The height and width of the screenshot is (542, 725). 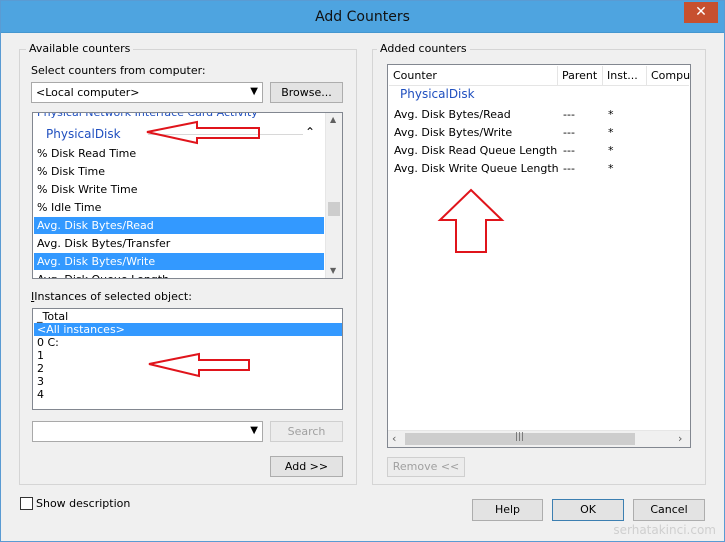 I want to click on annotation-arrow-left-instances, so click(x=199, y=365).